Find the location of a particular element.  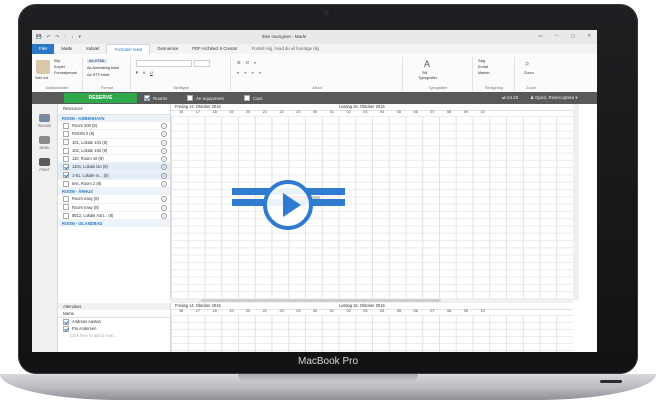

ribbon-tab: Gennemse is located at coordinates (167, 49).